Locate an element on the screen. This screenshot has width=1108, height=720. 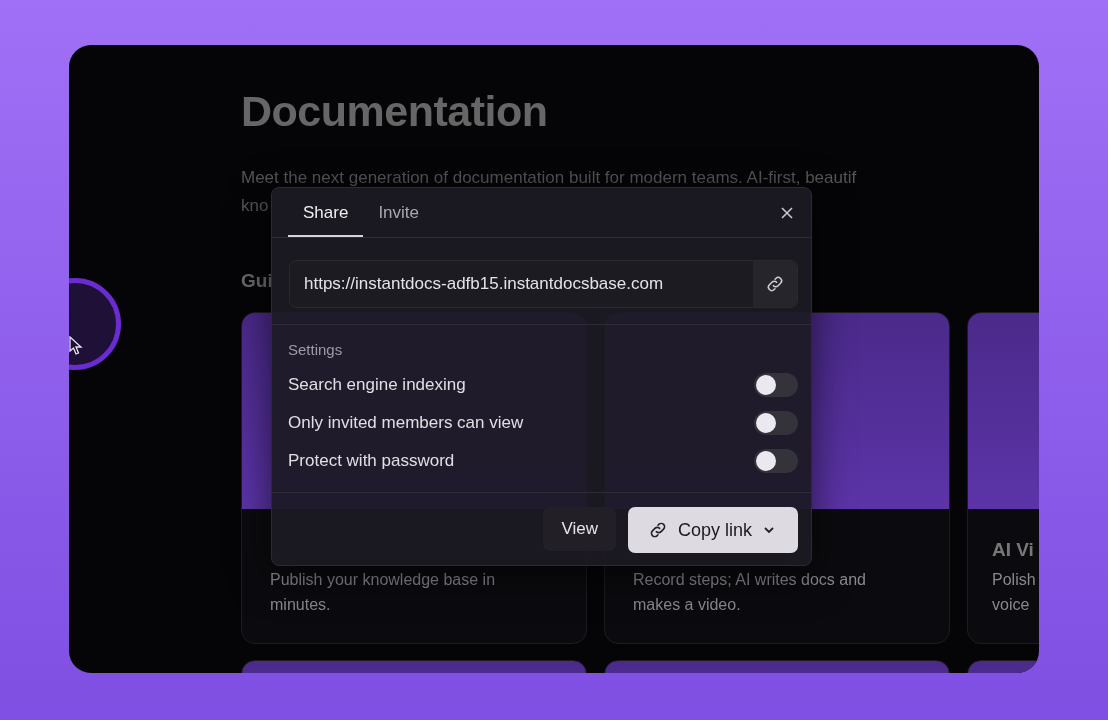
page-description: Meet the next generation of documentation built for modern teams. AI-first, beautif is located at coordinates (549, 178).